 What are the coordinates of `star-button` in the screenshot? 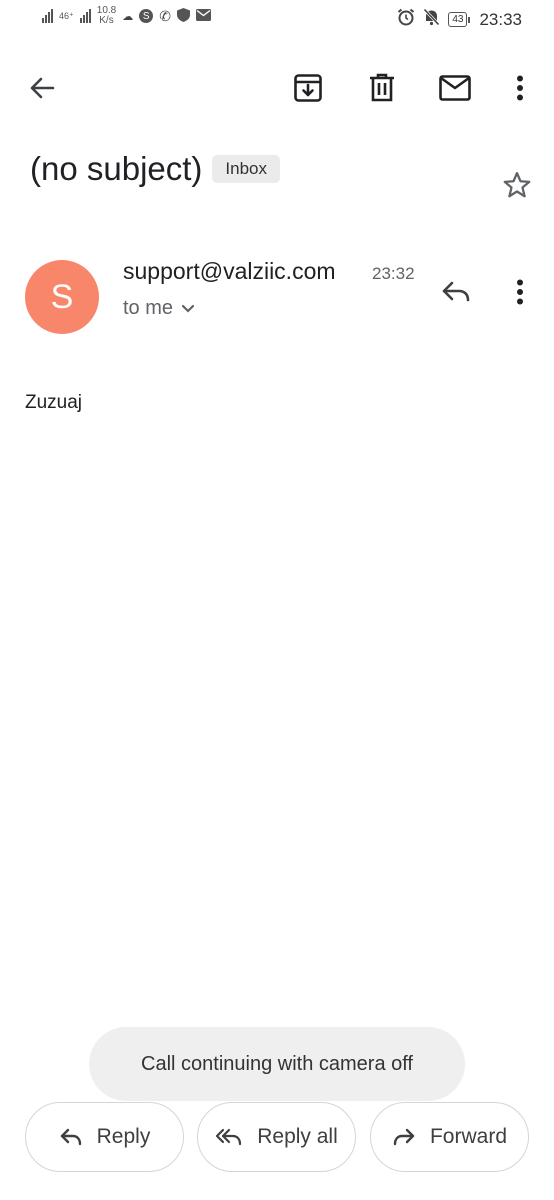 It's located at (517, 185).